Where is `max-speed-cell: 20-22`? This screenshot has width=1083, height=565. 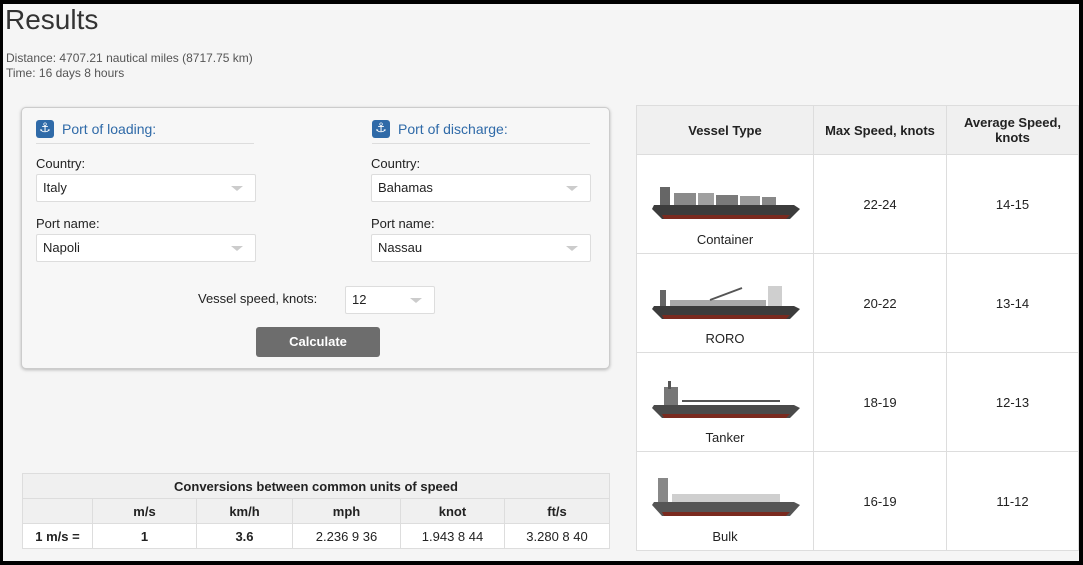 max-speed-cell: 20-22 is located at coordinates (880, 303).